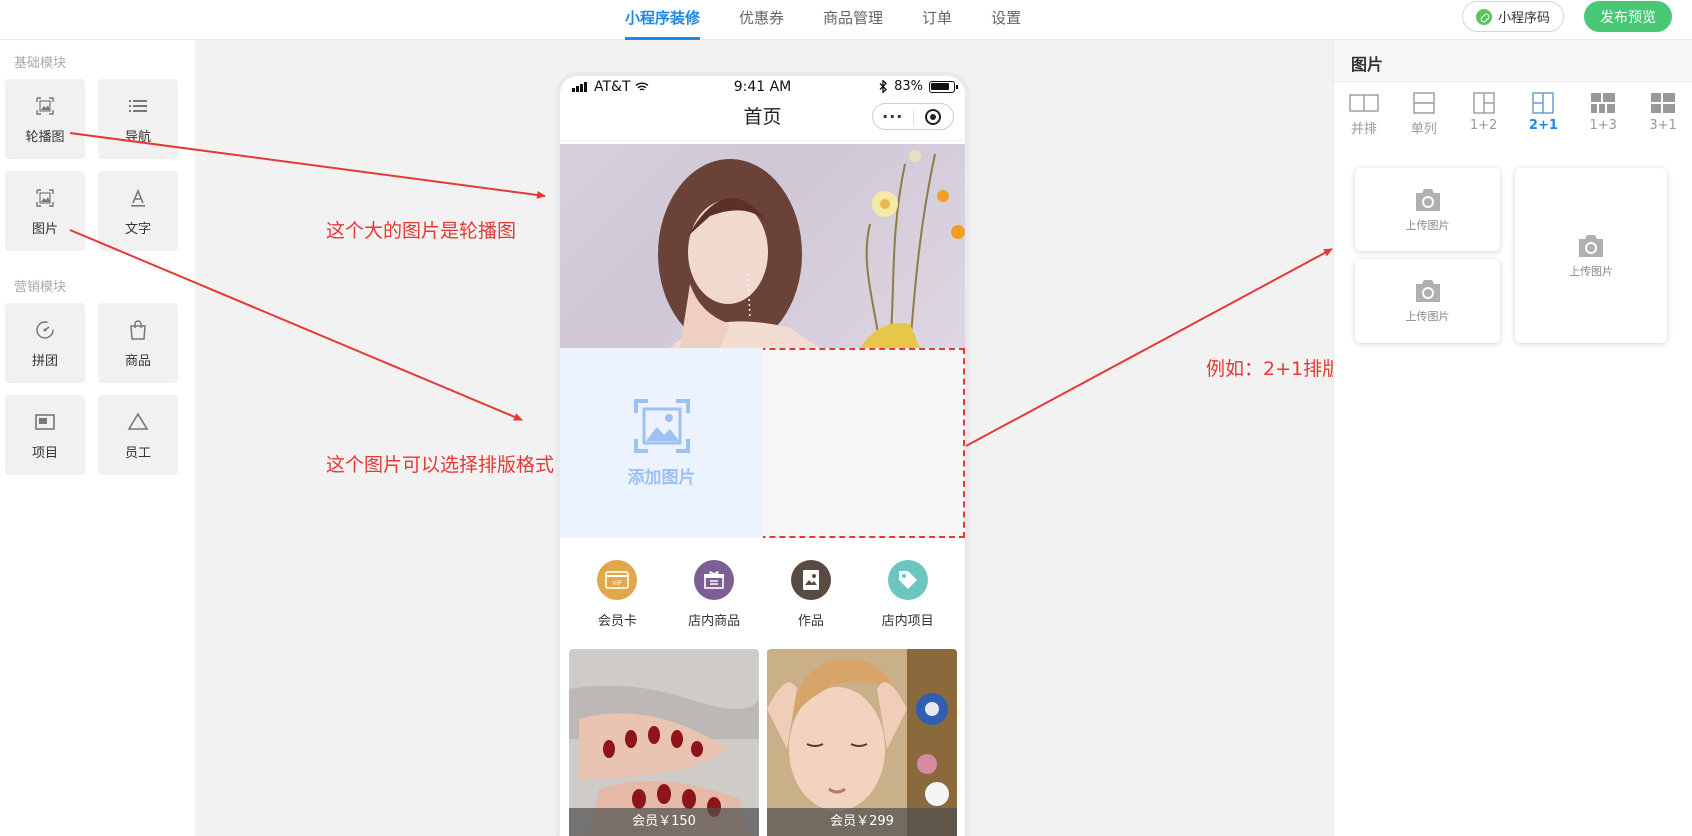 The image size is (1692, 836). I want to click on module-group-buy: 拼团, so click(45, 343).